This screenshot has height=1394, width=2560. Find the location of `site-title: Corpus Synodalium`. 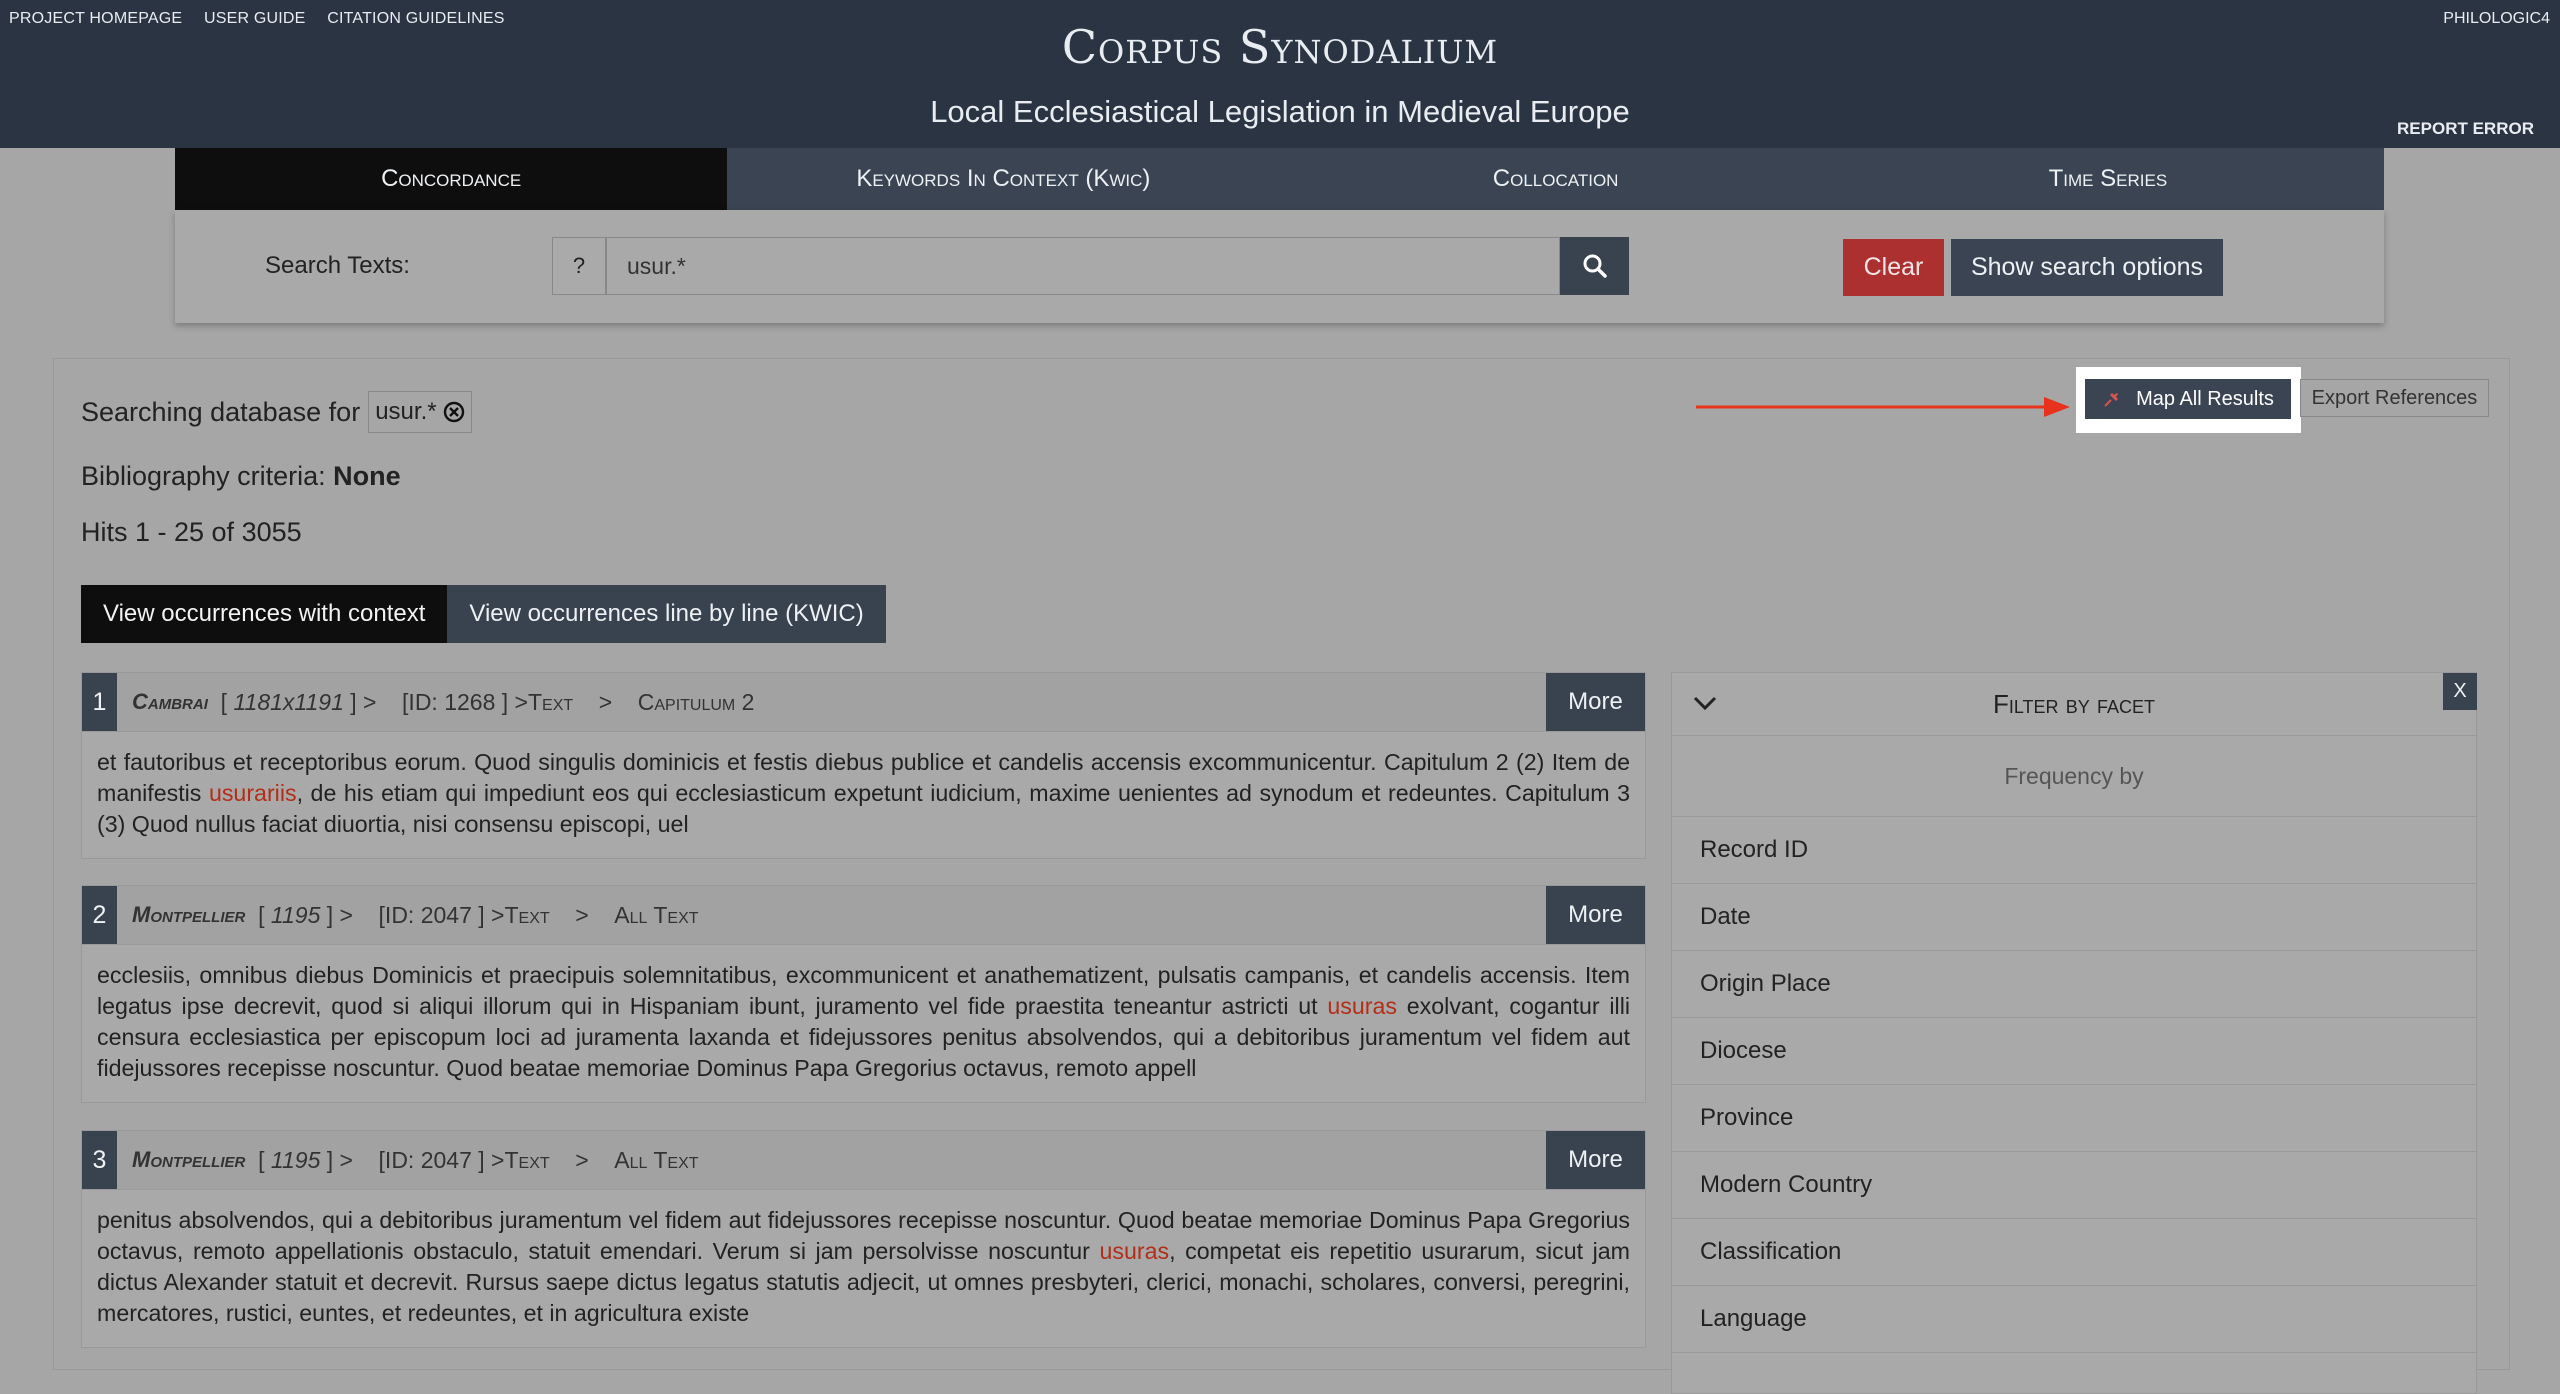

site-title: Corpus Synodalium is located at coordinates (1280, 47).